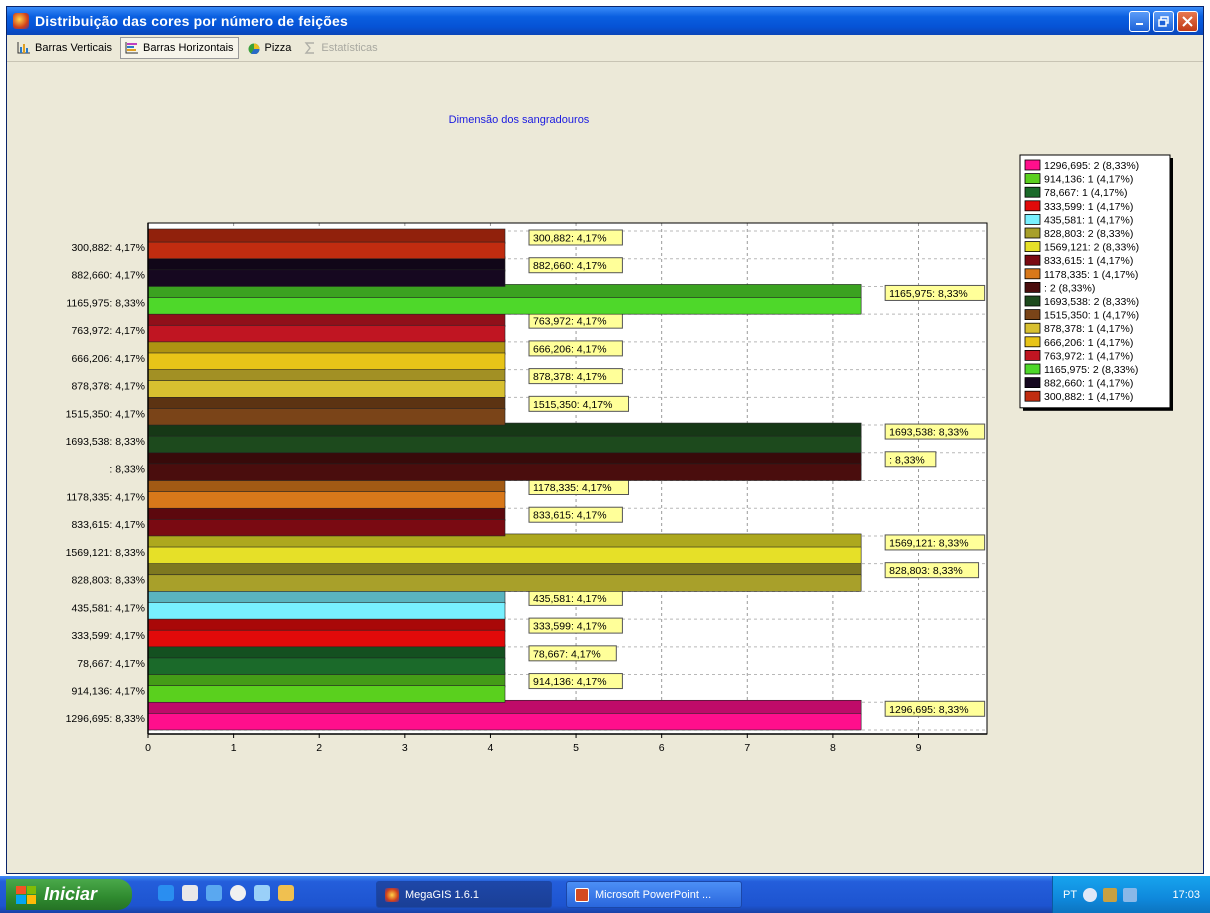 Image resolution: width=1210 pixels, height=913 pixels. I want to click on restore-button, so click(1163, 21).